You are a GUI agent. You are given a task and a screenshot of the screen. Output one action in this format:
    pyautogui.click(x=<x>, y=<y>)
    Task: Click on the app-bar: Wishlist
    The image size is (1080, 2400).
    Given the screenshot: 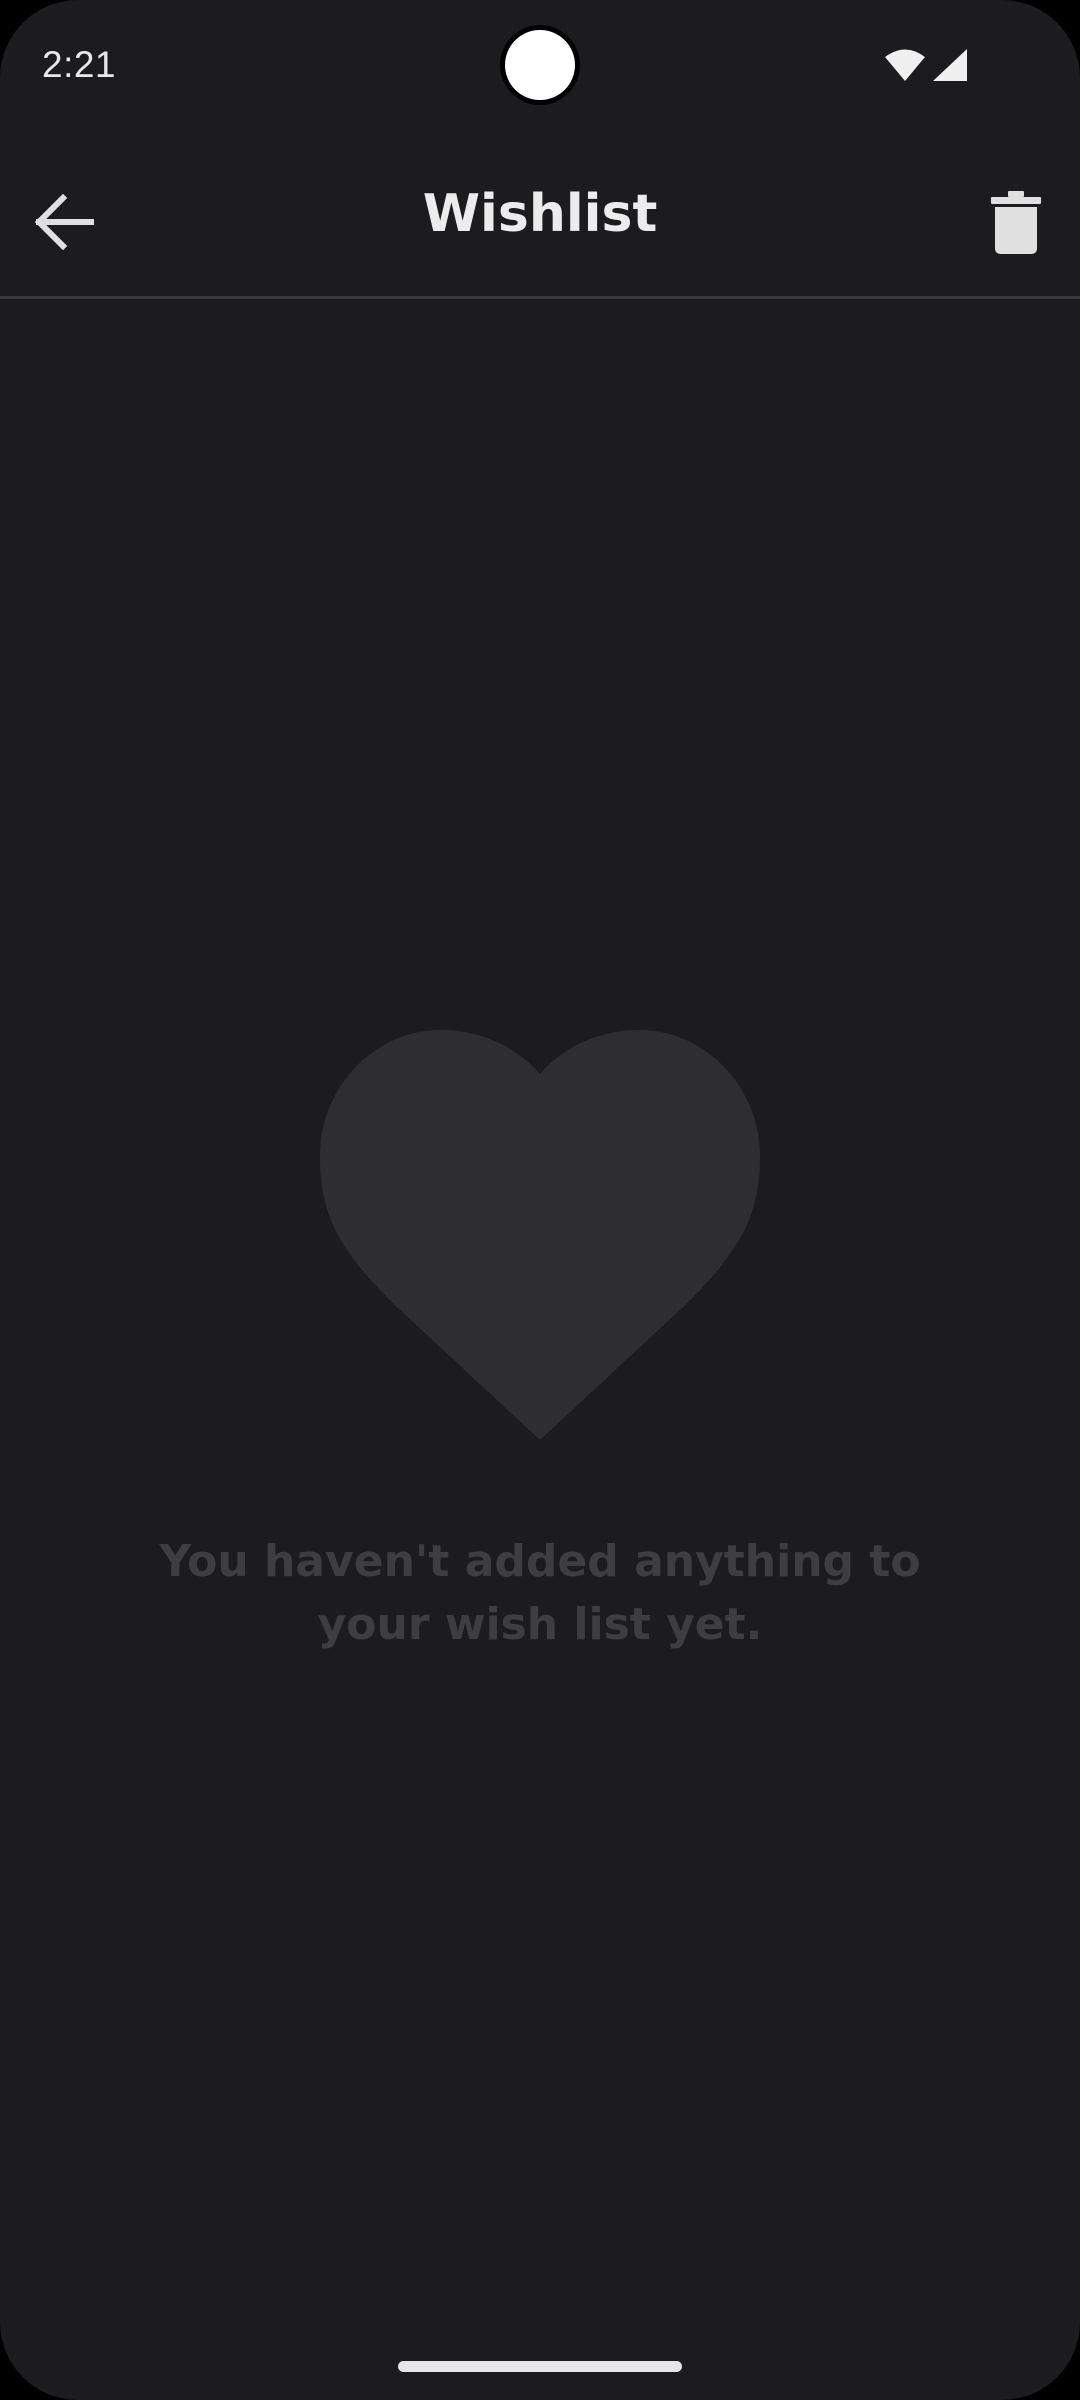 What is the action you would take?
    pyautogui.click(x=540, y=215)
    